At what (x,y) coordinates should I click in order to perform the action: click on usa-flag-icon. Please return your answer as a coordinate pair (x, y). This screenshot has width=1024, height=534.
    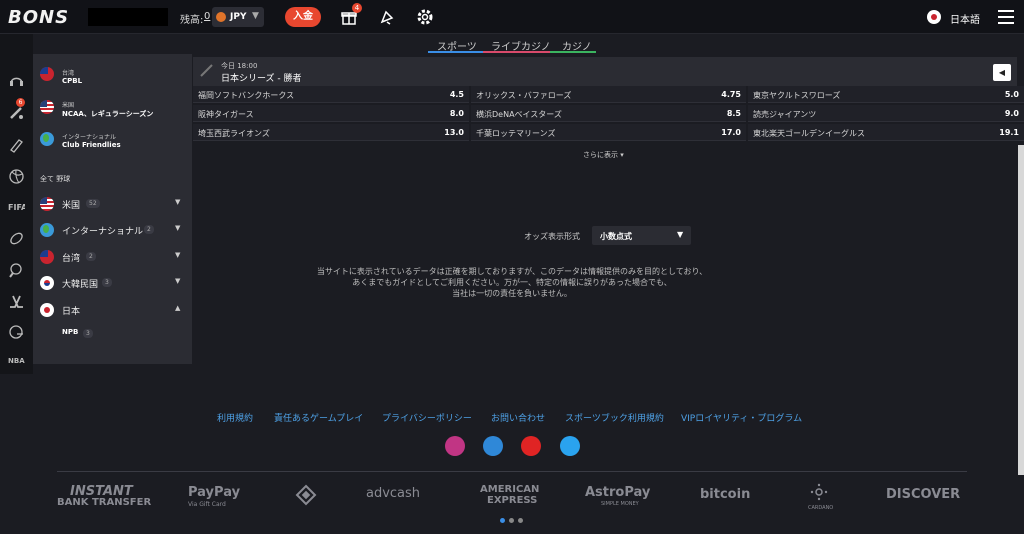
    Looking at the image, I should click on (47, 204).